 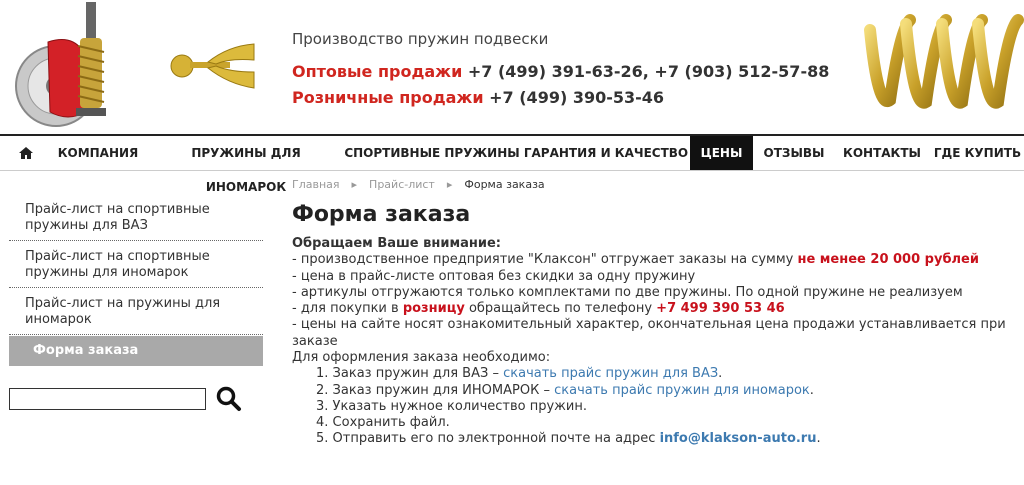 I want to click on download-foreign-pricelist-link: скачать прайс пружин для иномарок, so click(x=682, y=390).